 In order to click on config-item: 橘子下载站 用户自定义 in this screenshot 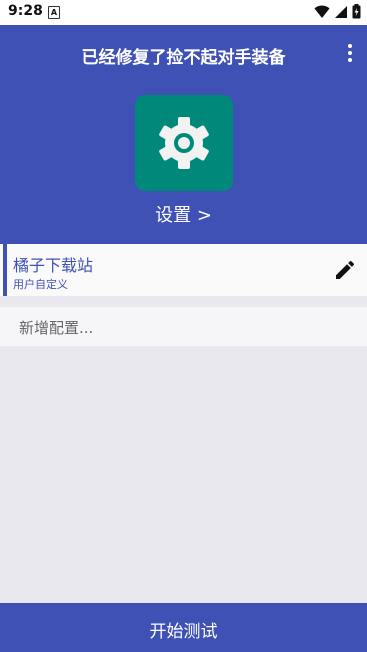, I will do `click(183, 270)`.